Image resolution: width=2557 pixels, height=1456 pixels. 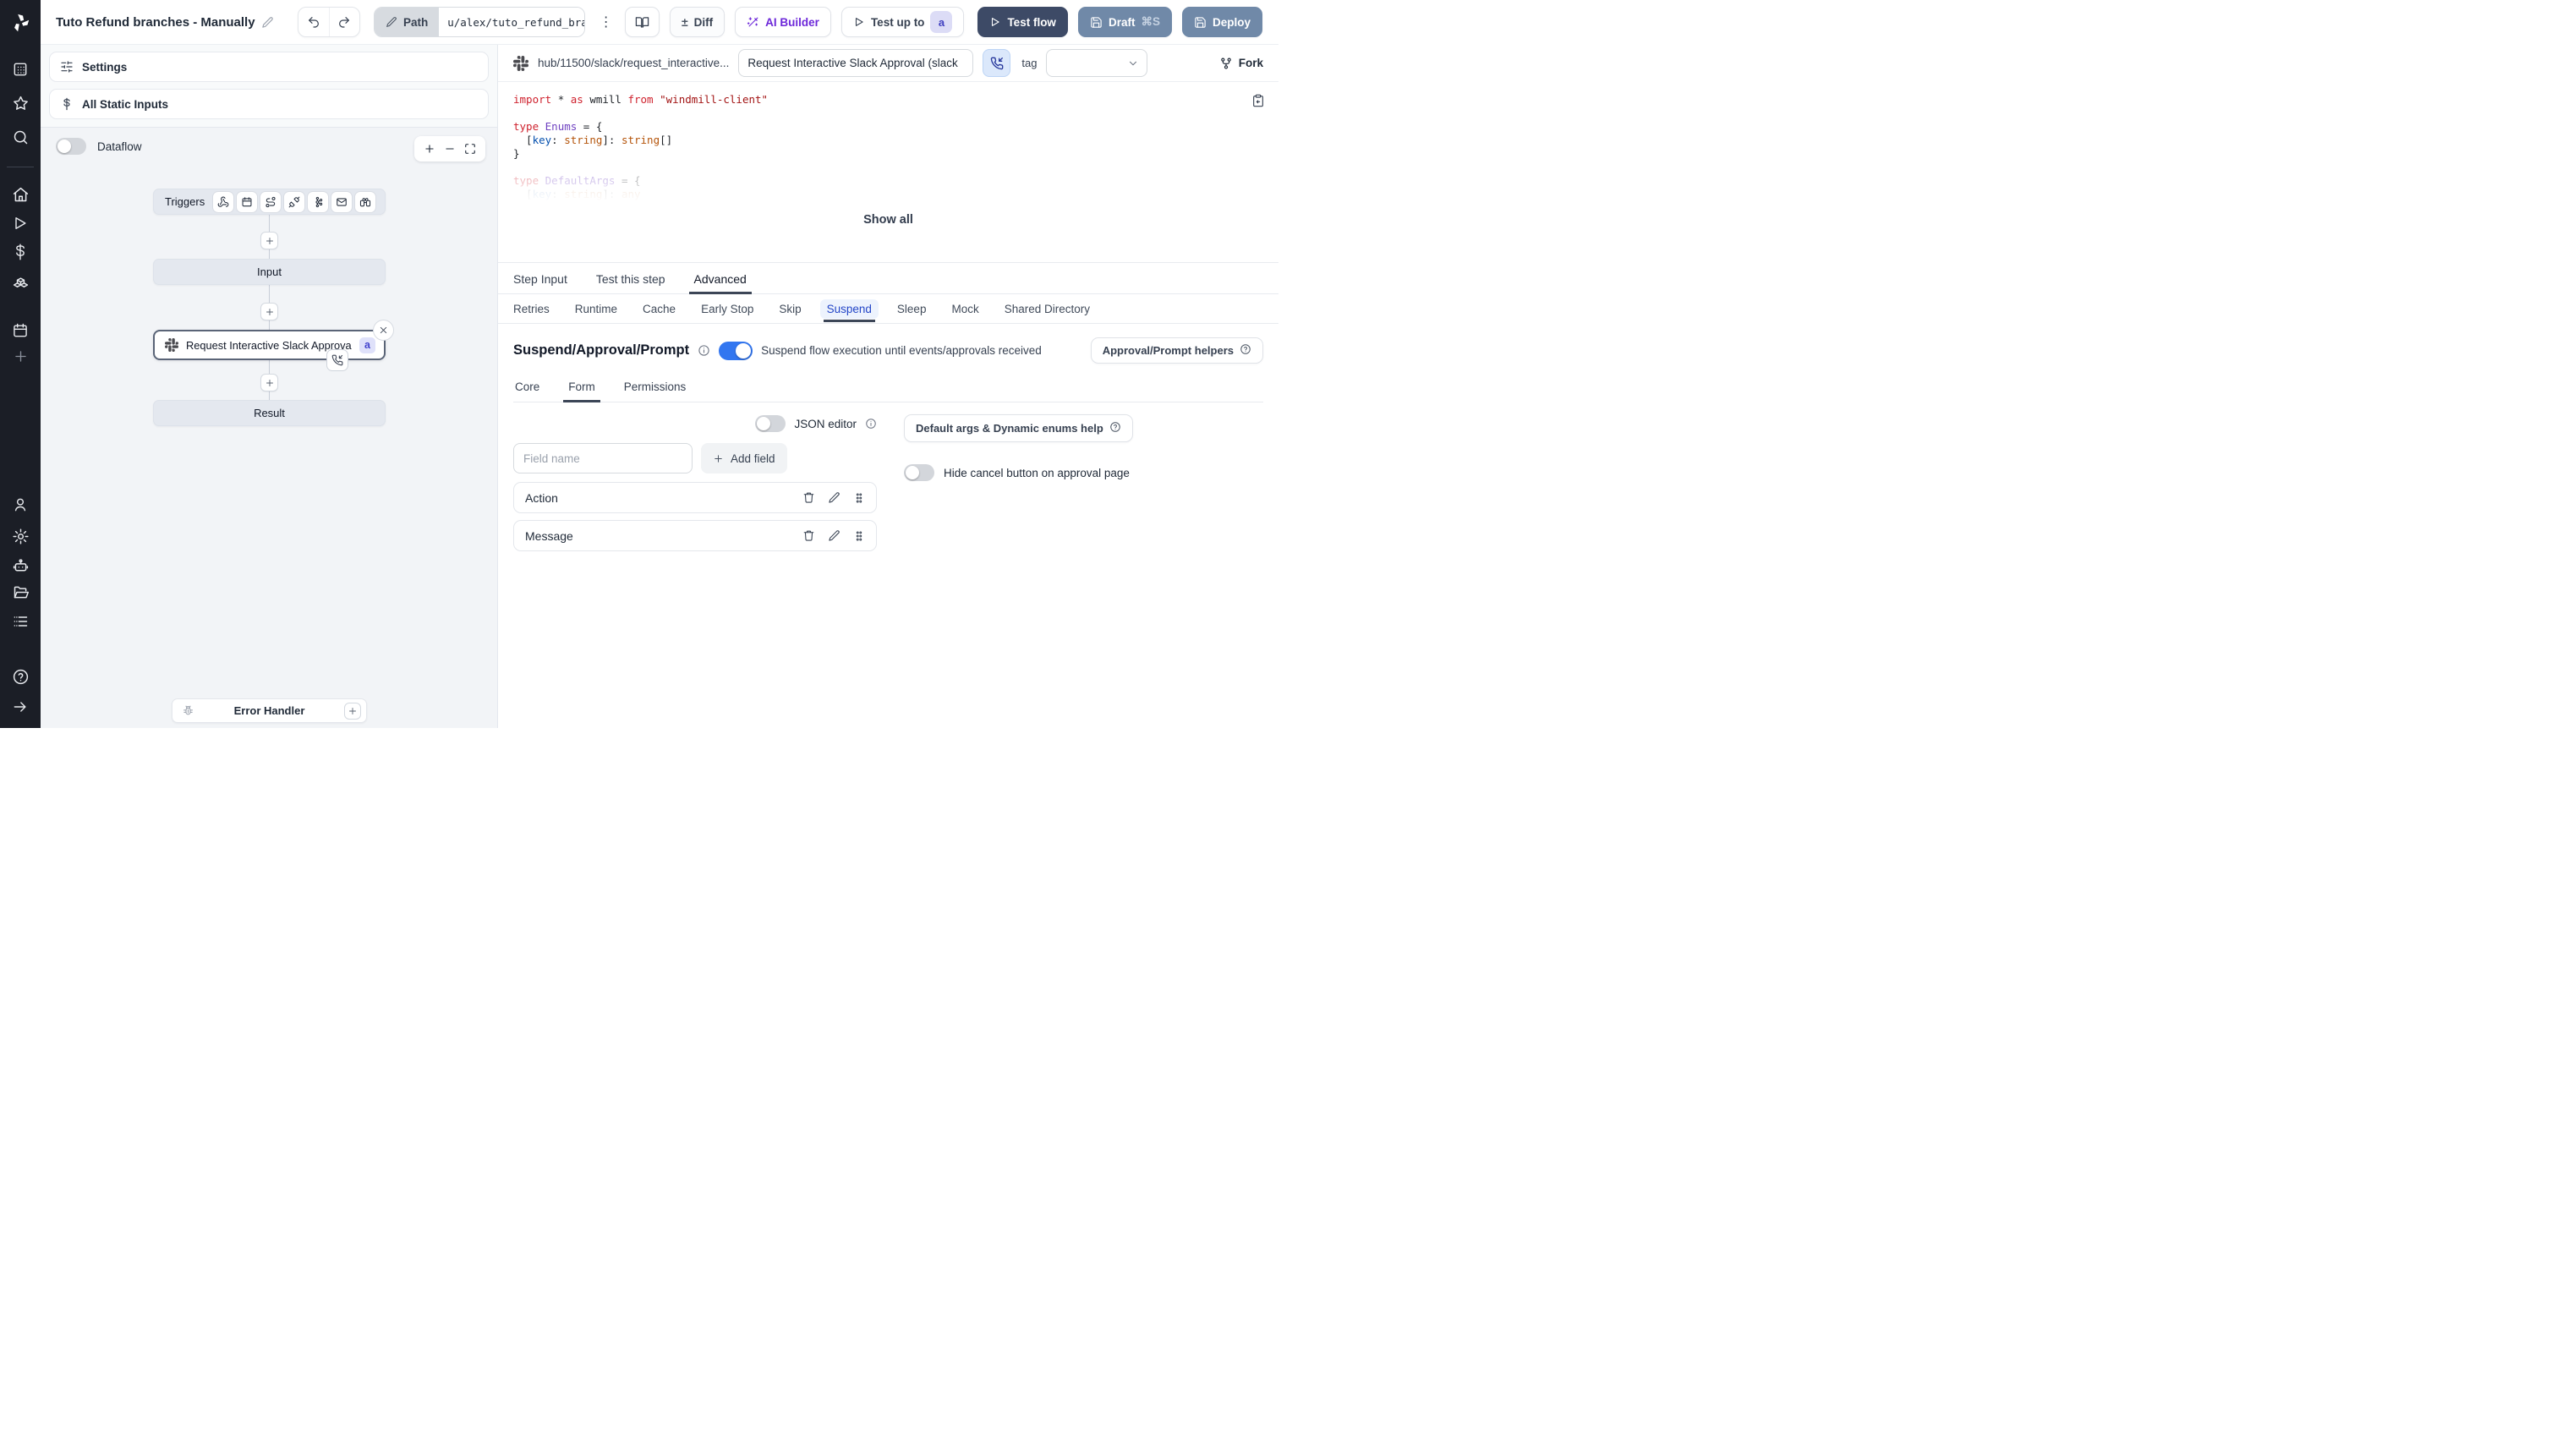 I want to click on help-circle-icon, so click(x=1245, y=351).